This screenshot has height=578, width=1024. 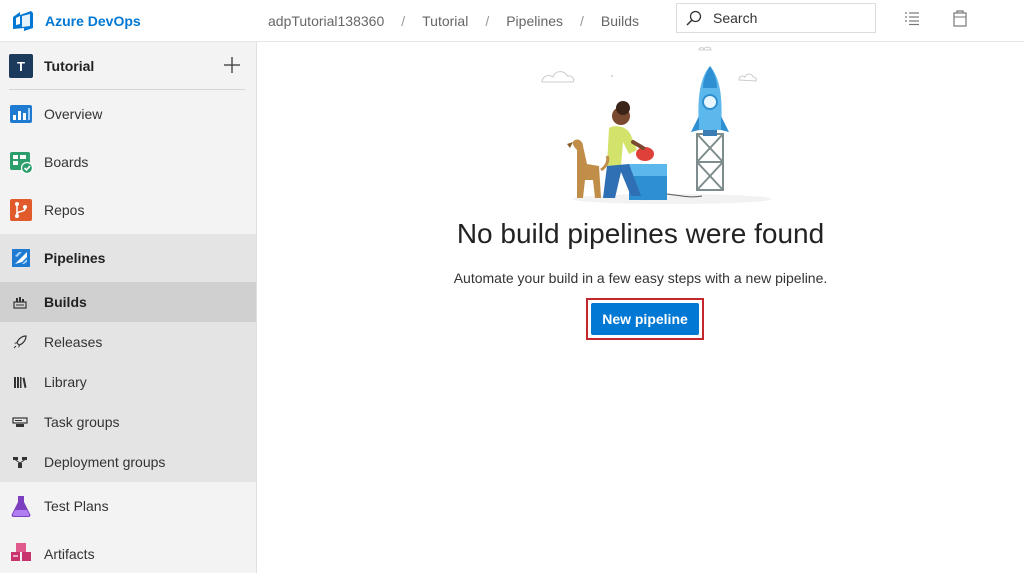 I want to click on brand: Azure DevOps, so click(x=128, y=21).